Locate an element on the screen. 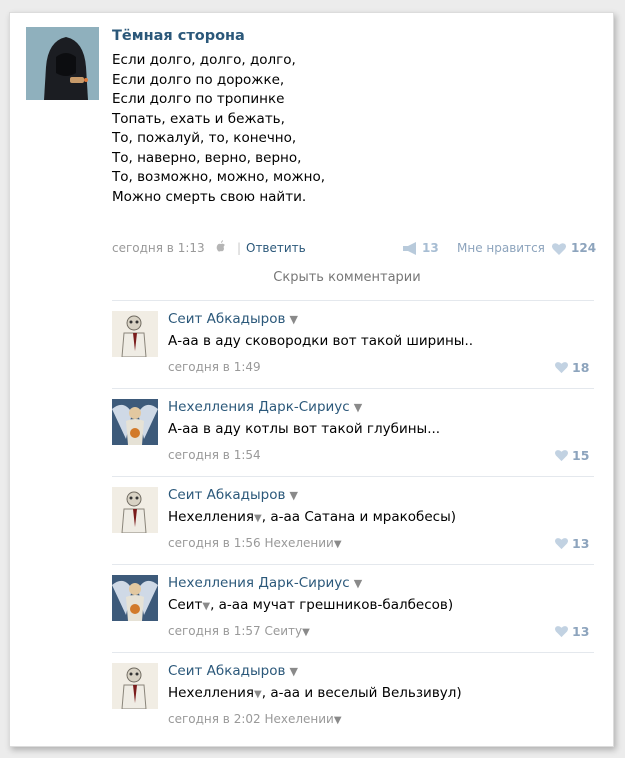  group-avatar is located at coordinates (62, 63).